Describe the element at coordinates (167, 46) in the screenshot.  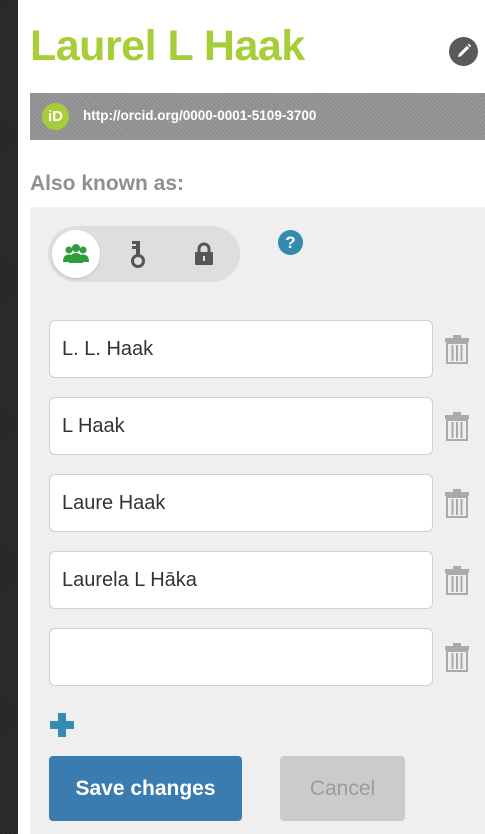
I see `profile-name: Laurel L Haak` at that location.